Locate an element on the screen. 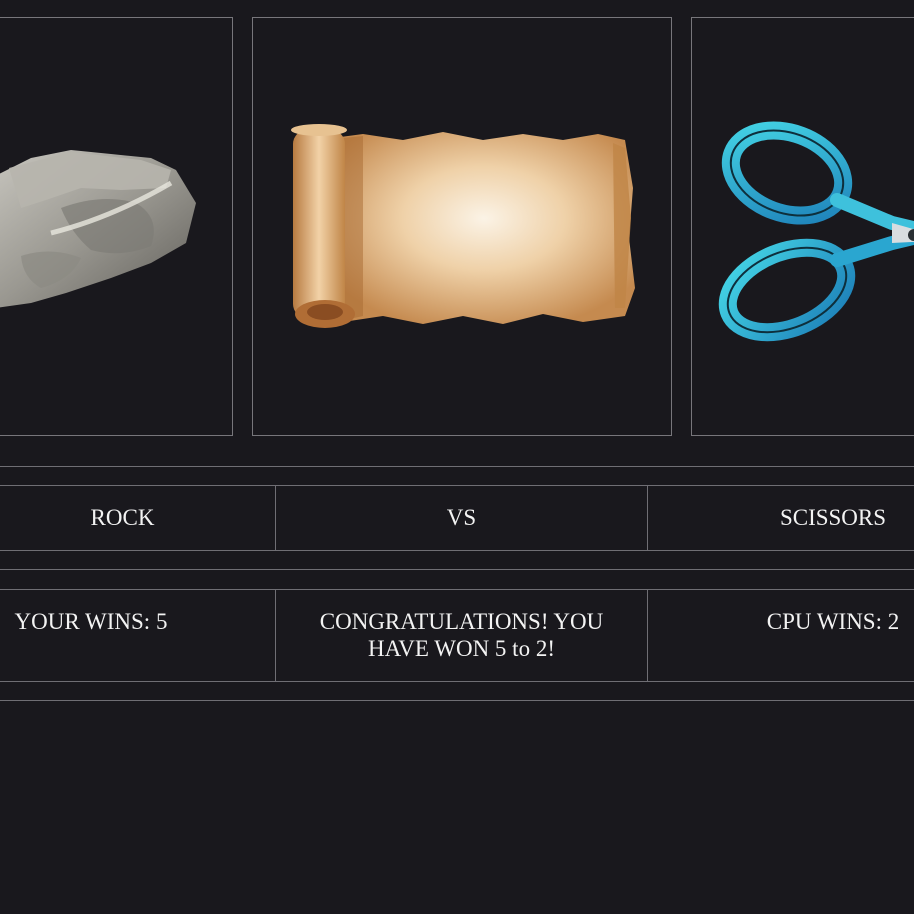 This screenshot has width=914, height=914. scissors-choice-card is located at coordinates (802, 226).